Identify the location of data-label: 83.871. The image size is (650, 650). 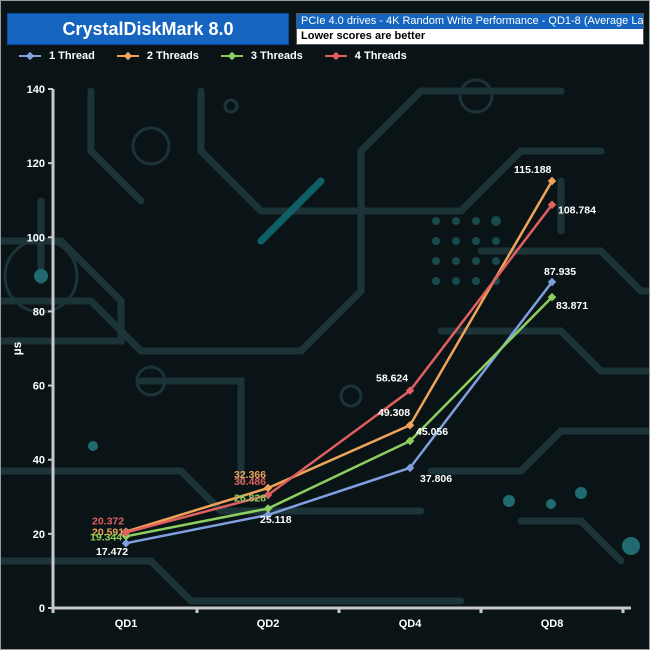
(572, 306).